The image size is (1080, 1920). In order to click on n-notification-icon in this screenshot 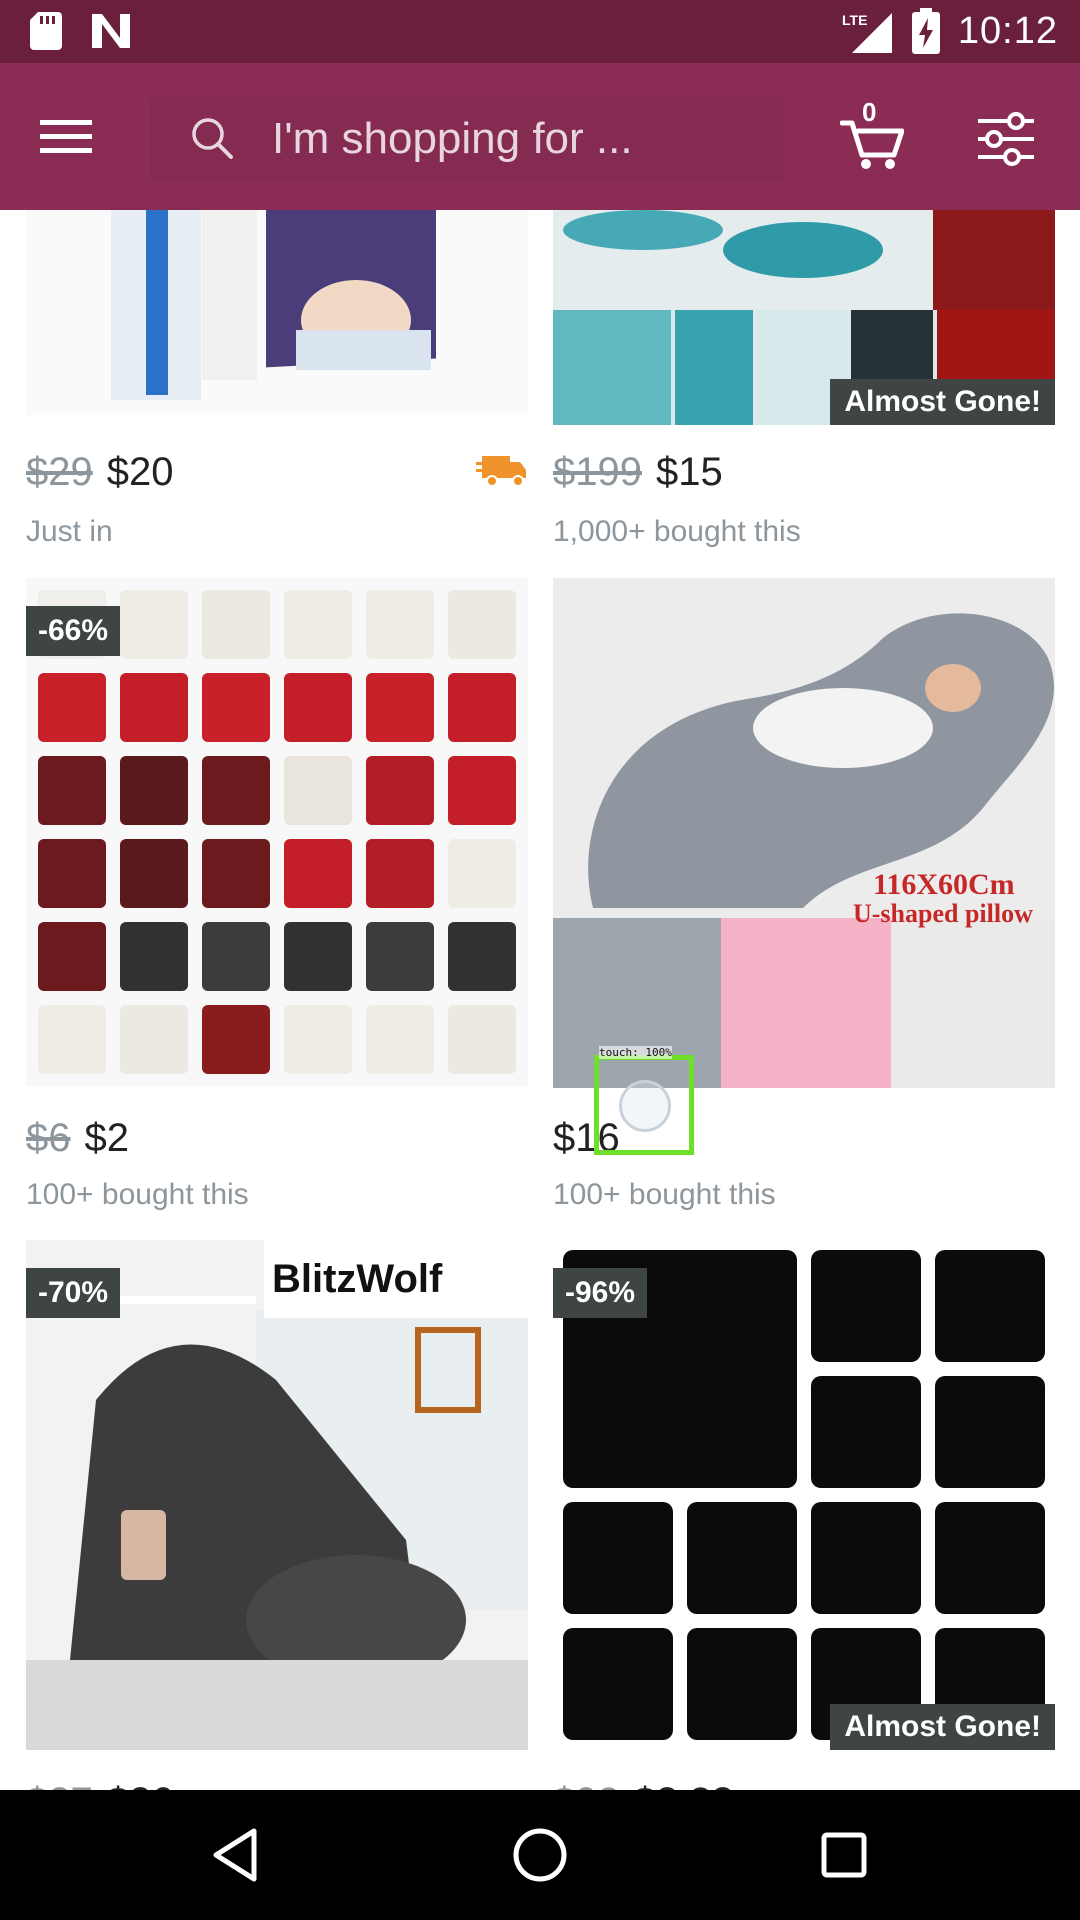, I will do `click(111, 31)`.